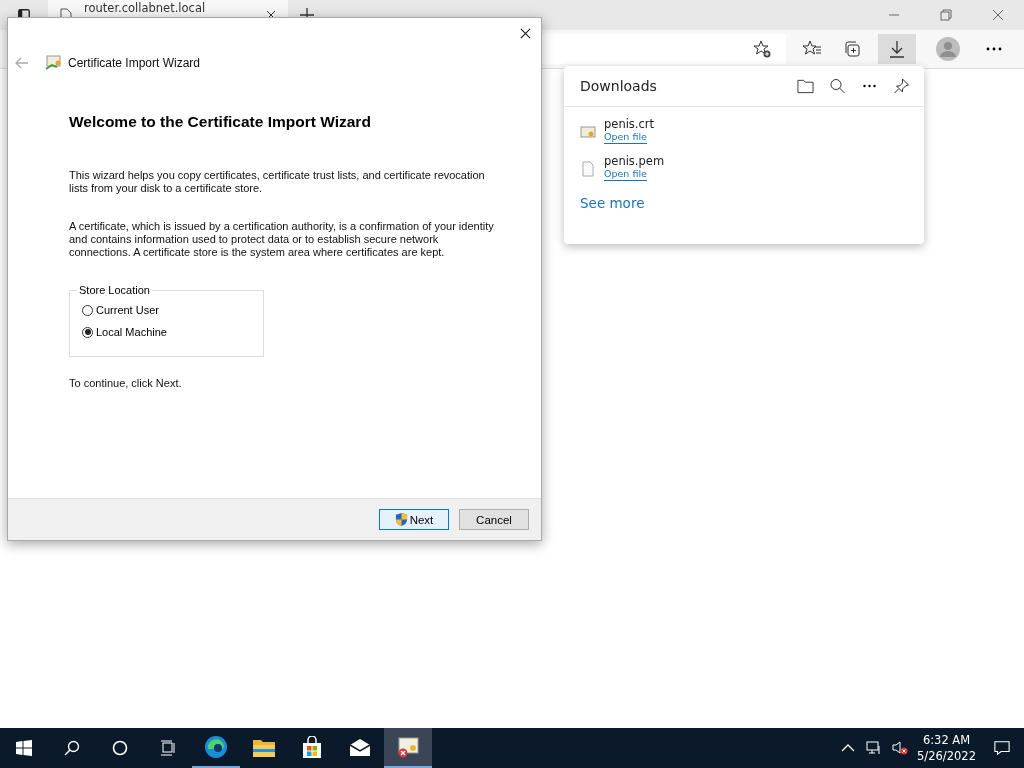  I want to click on window-title: Certificate Import Wizard, so click(134, 63).